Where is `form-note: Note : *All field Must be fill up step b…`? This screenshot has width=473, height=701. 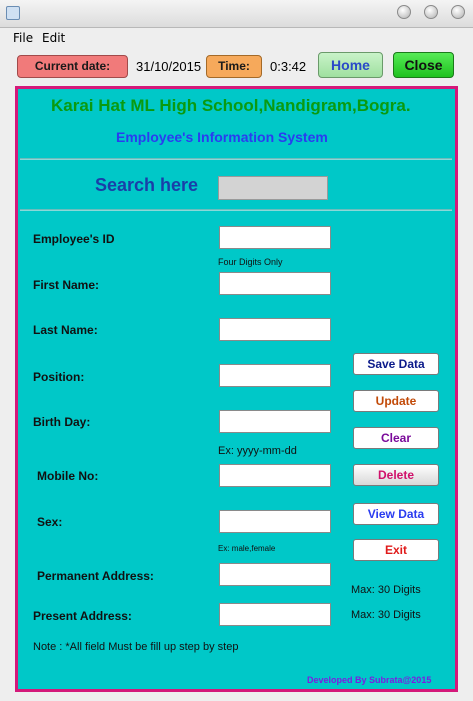 form-note: Note : *All field Must be fill up step b… is located at coordinates (136, 647).